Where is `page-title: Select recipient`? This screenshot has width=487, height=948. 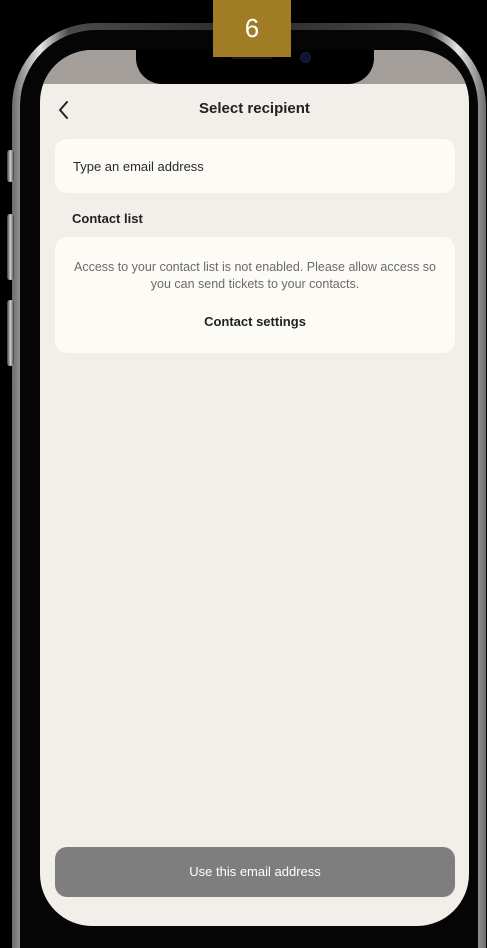 page-title: Select recipient is located at coordinates (254, 108).